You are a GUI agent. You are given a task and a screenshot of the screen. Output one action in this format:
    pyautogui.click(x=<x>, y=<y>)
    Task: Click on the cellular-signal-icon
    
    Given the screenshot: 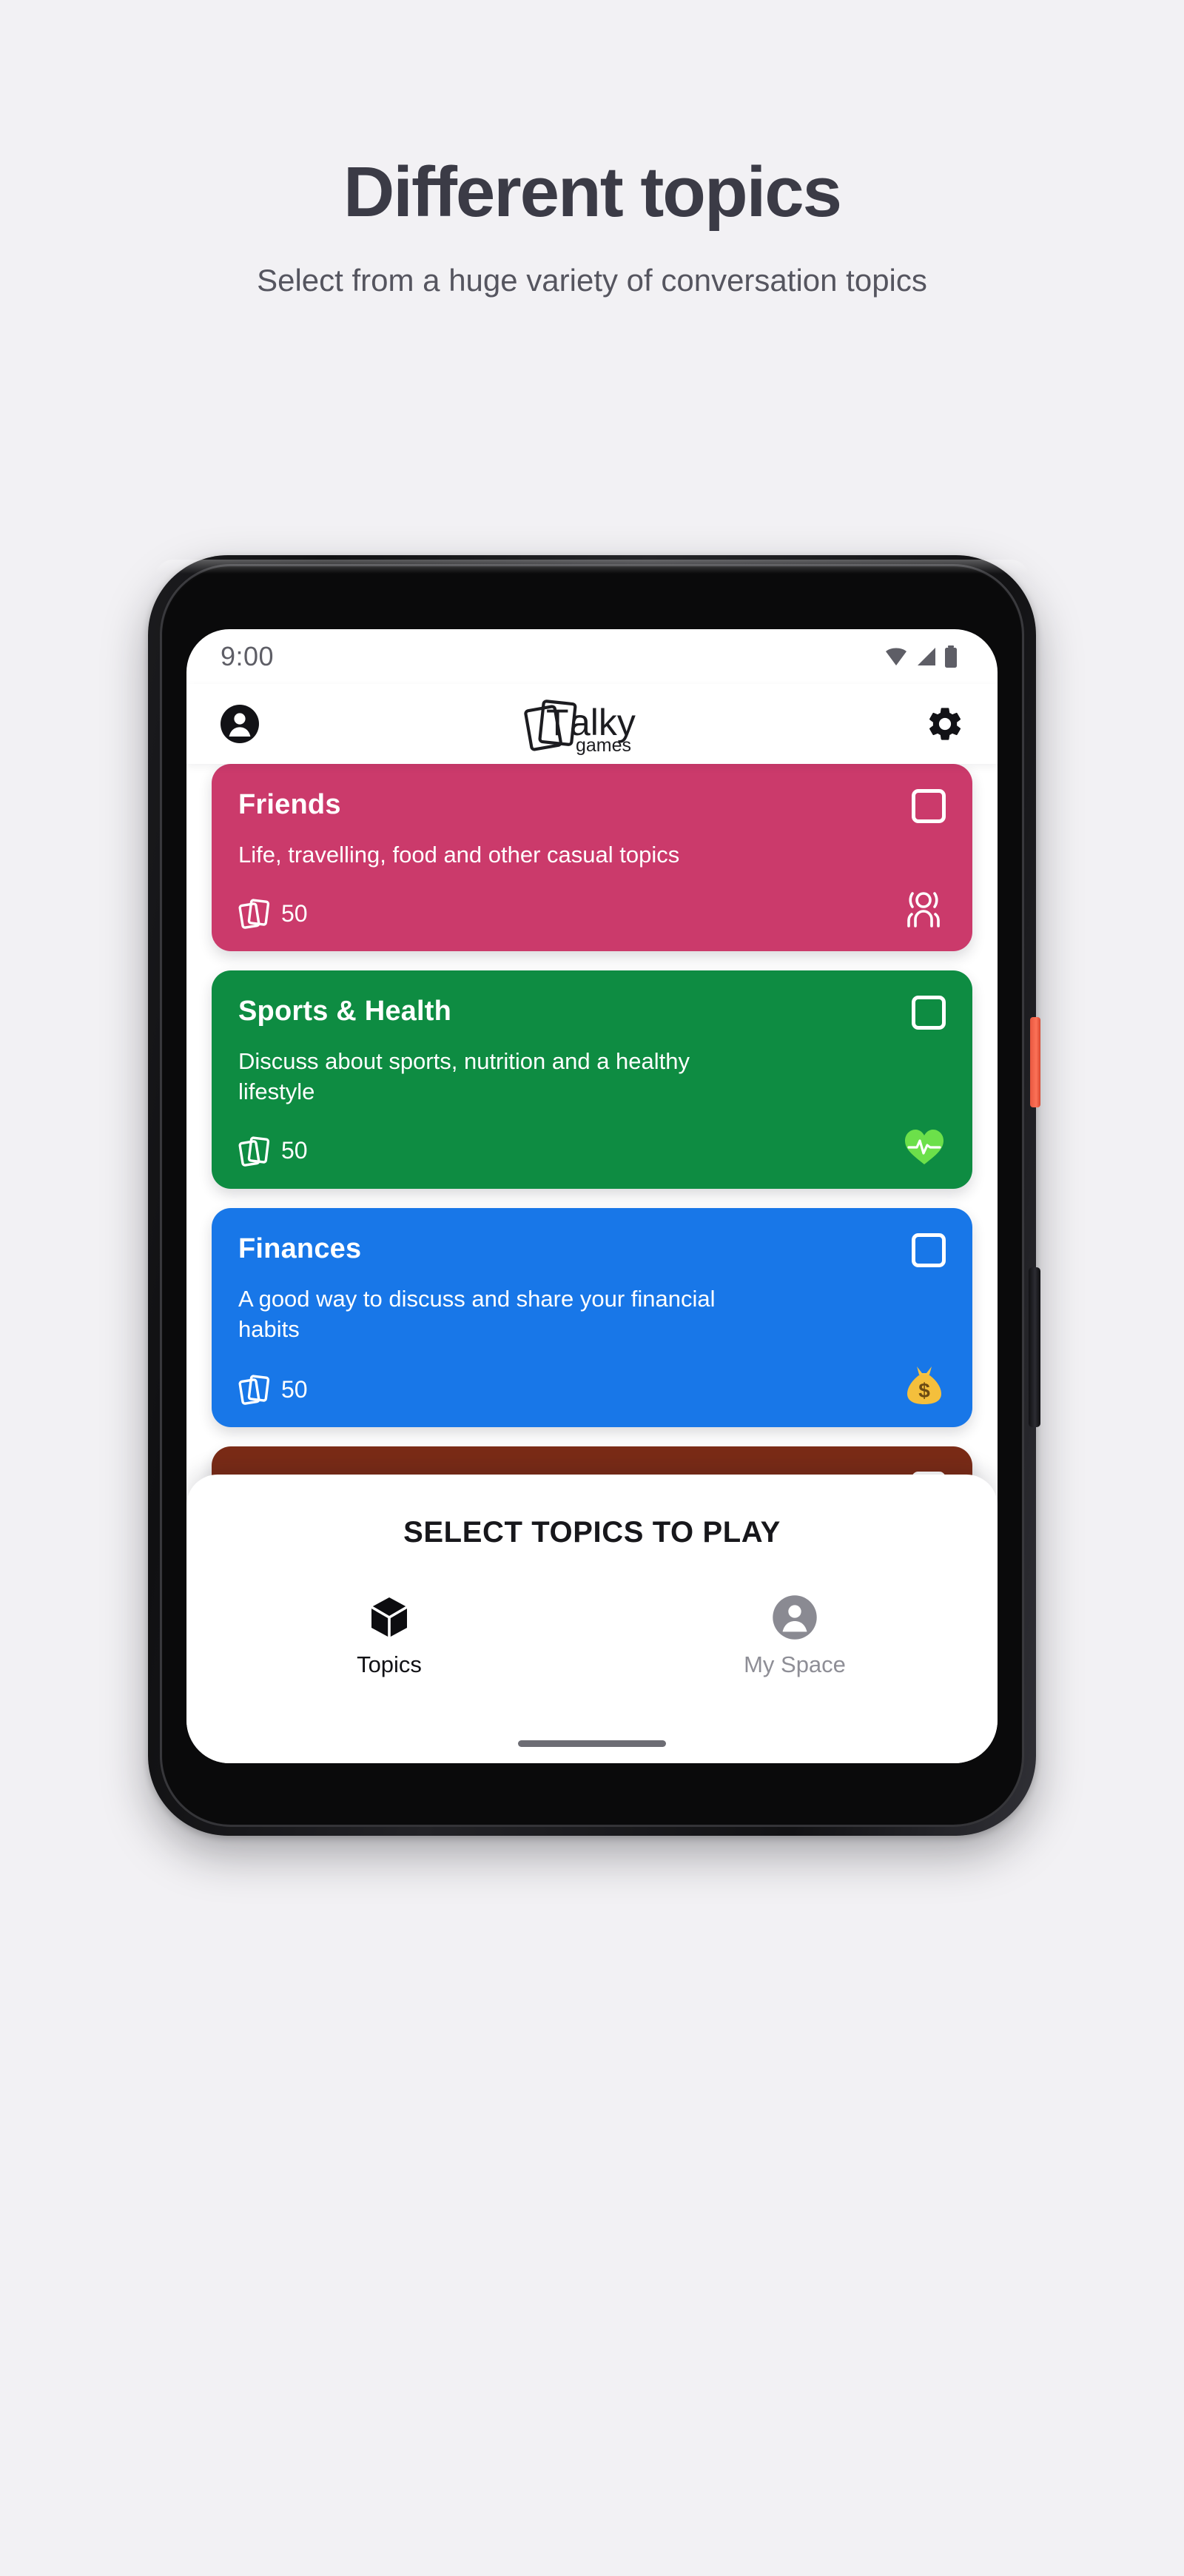 What is the action you would take?
    pyautogui.click(x=926, y=656)
    